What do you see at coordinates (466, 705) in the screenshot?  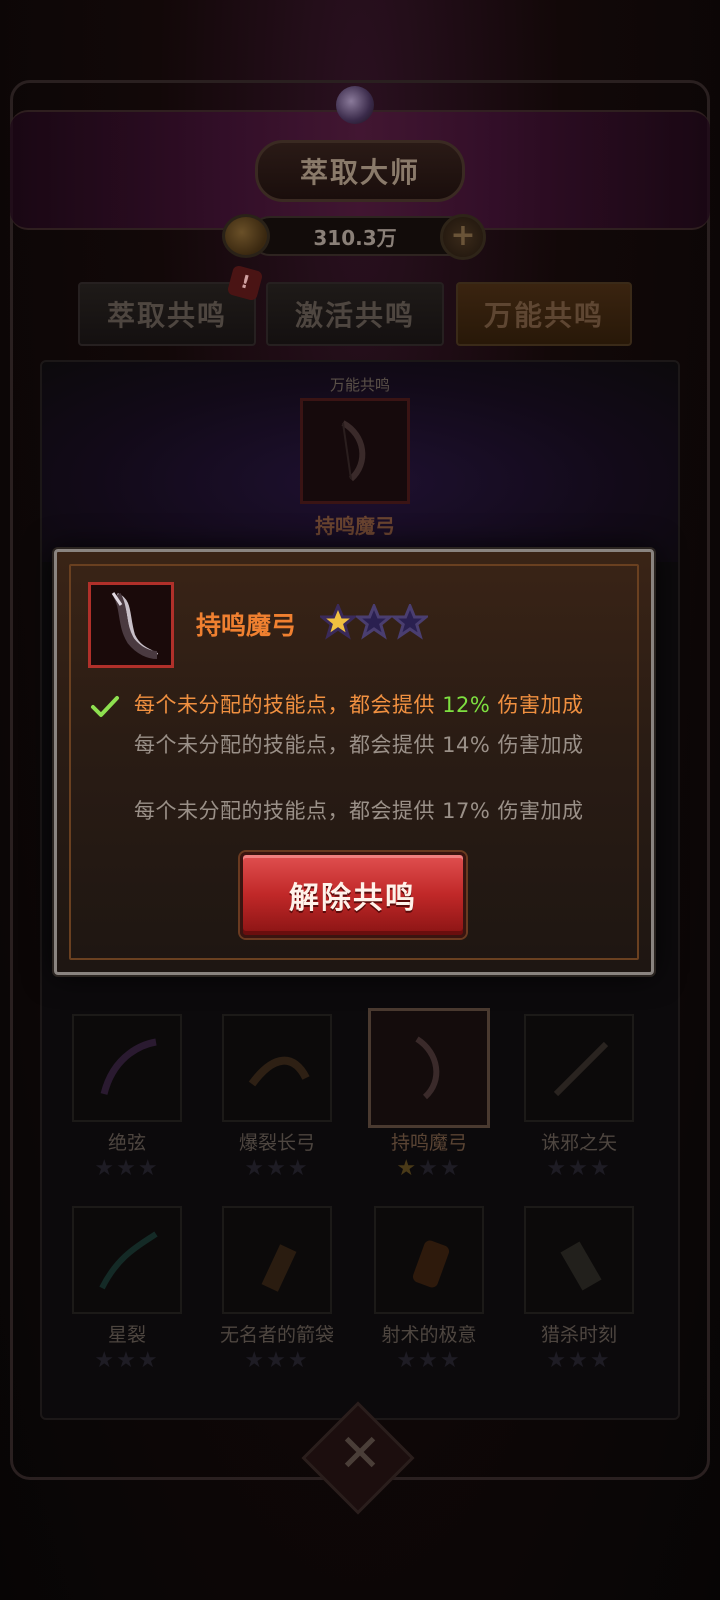 I see `effect-percent: 12%` at bounding box center [466, 705].